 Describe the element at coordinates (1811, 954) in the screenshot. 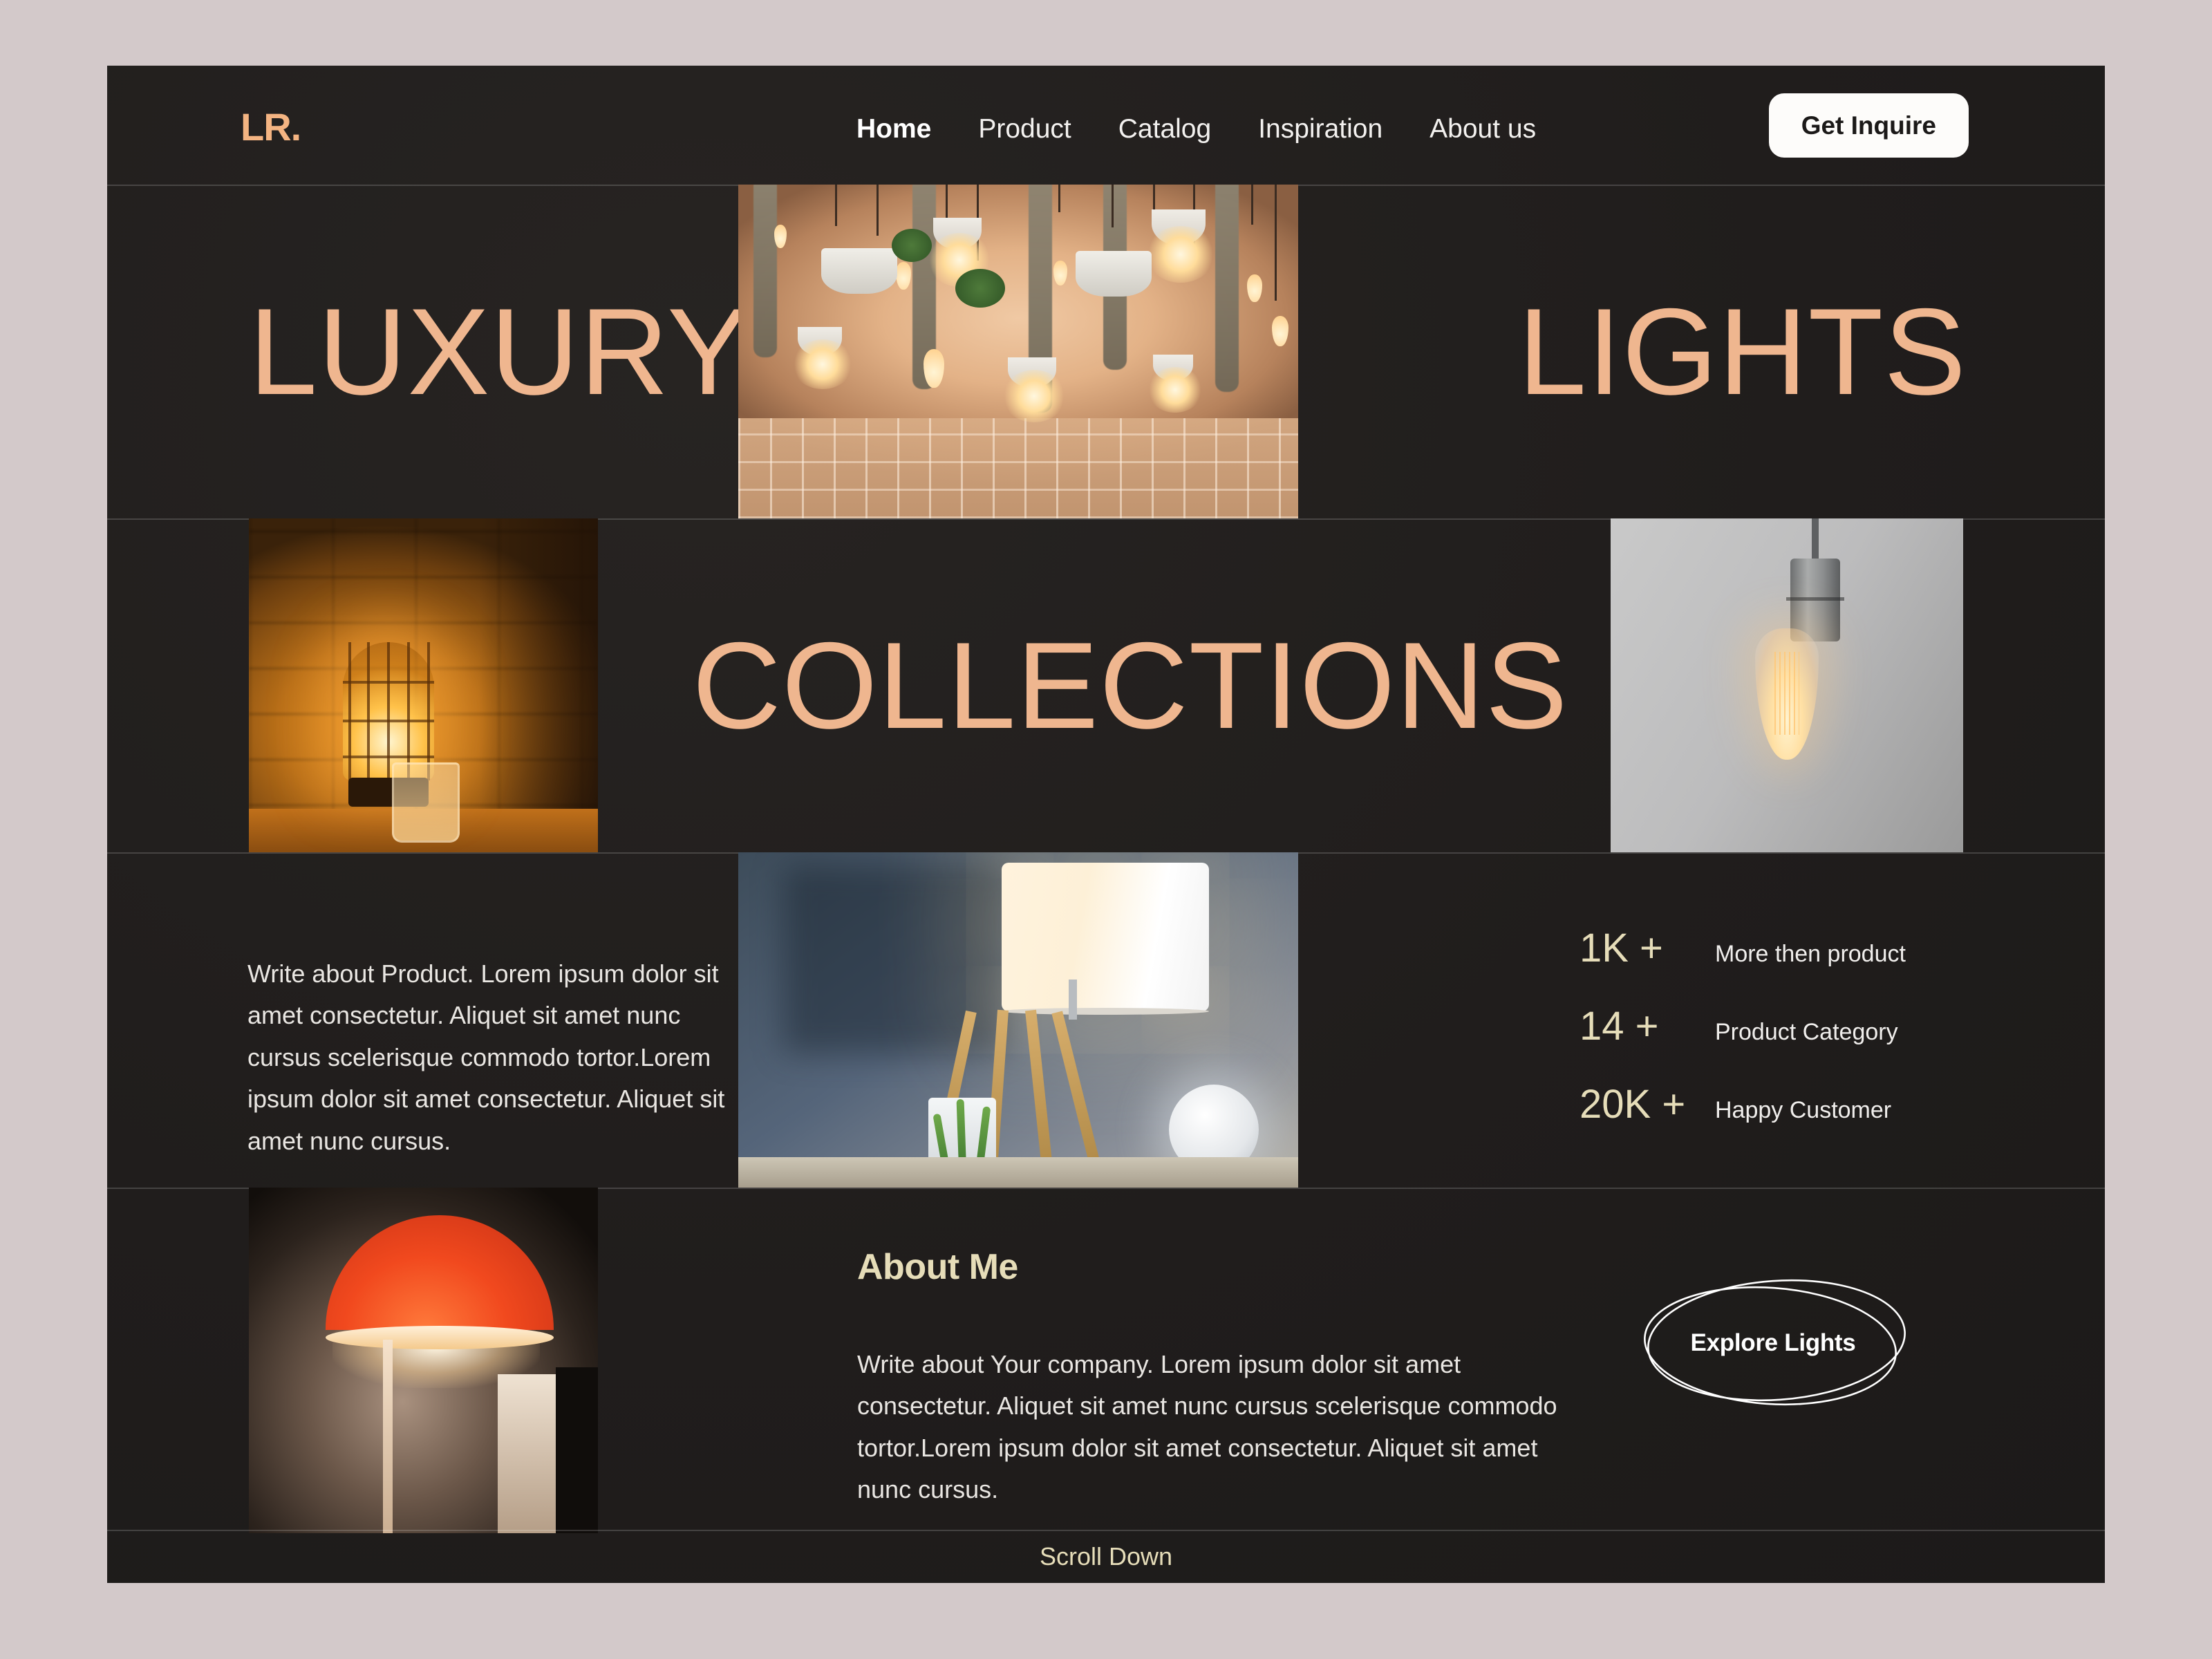

I see `stat-label: More then product` at that location.